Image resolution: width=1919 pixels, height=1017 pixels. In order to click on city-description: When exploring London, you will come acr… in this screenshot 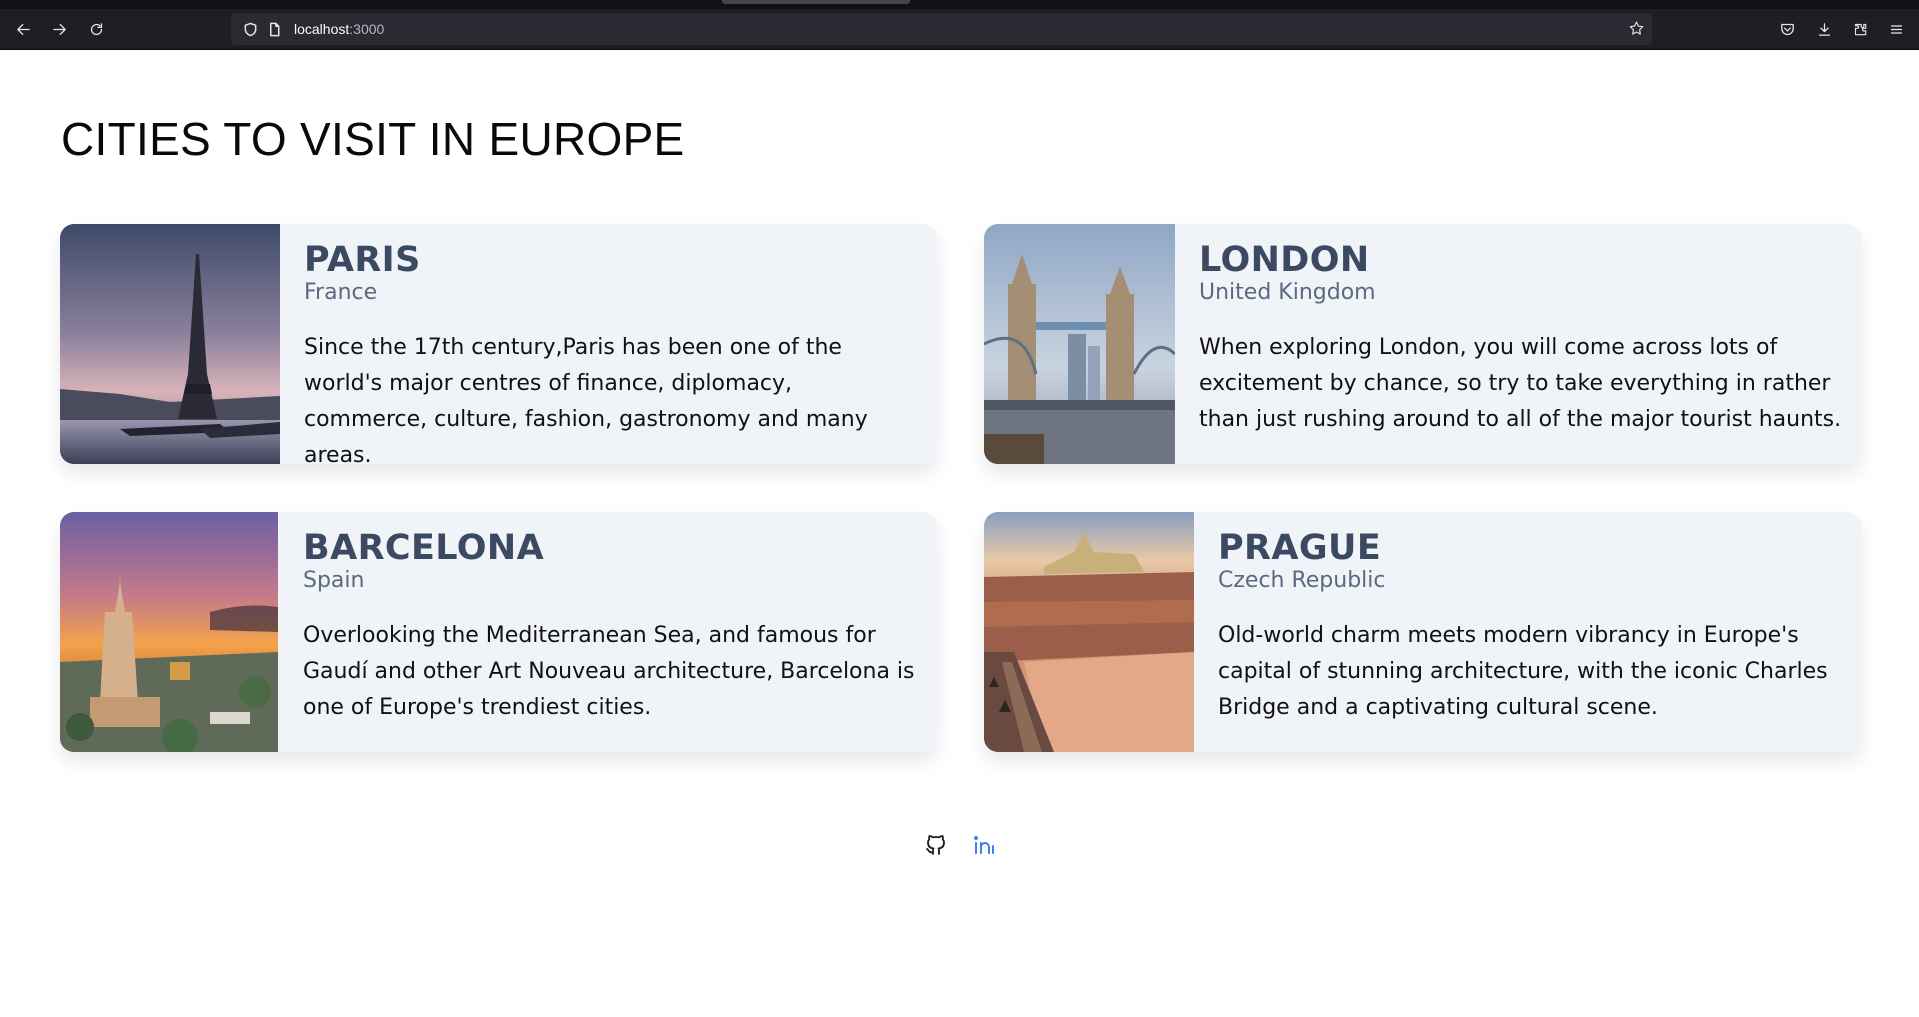, I will do `click(1520, 383)`.